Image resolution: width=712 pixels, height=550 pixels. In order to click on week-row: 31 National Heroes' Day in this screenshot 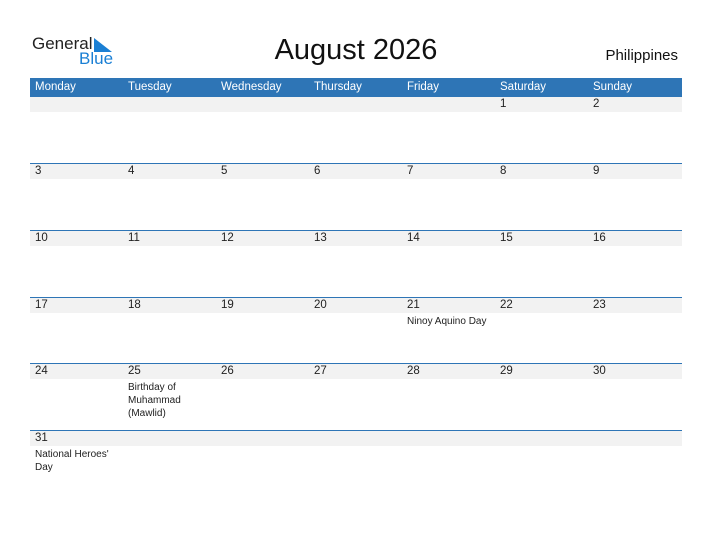, I will do `click(356, 464)`.